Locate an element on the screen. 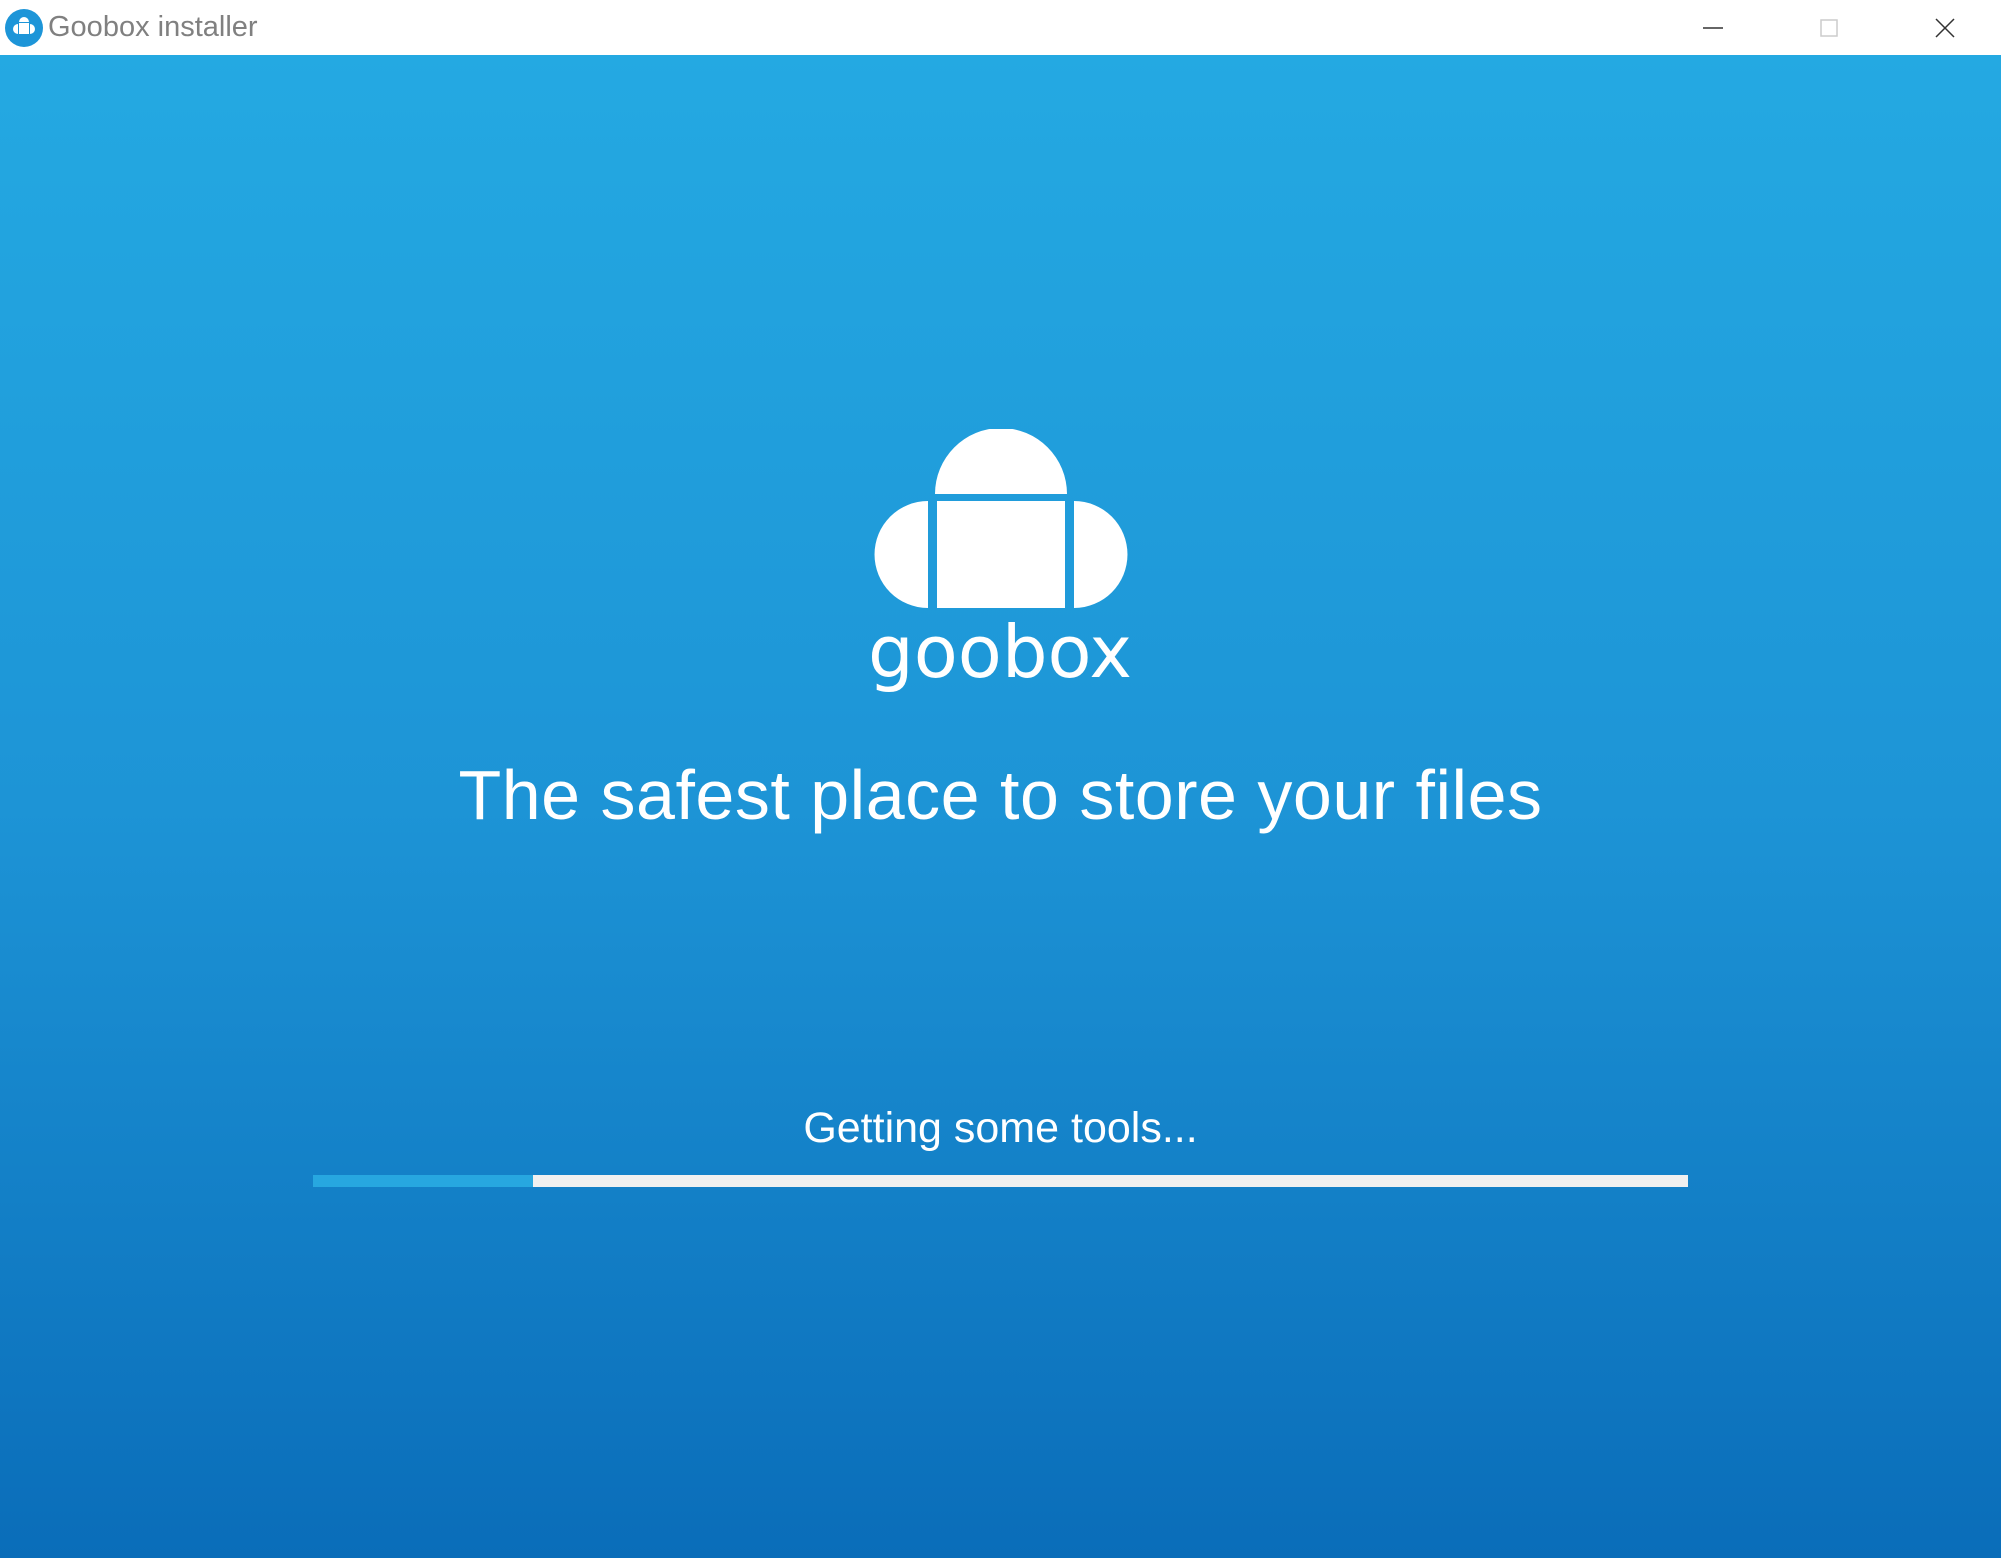  logo-right-wing is located at coordinates (1101, 554).